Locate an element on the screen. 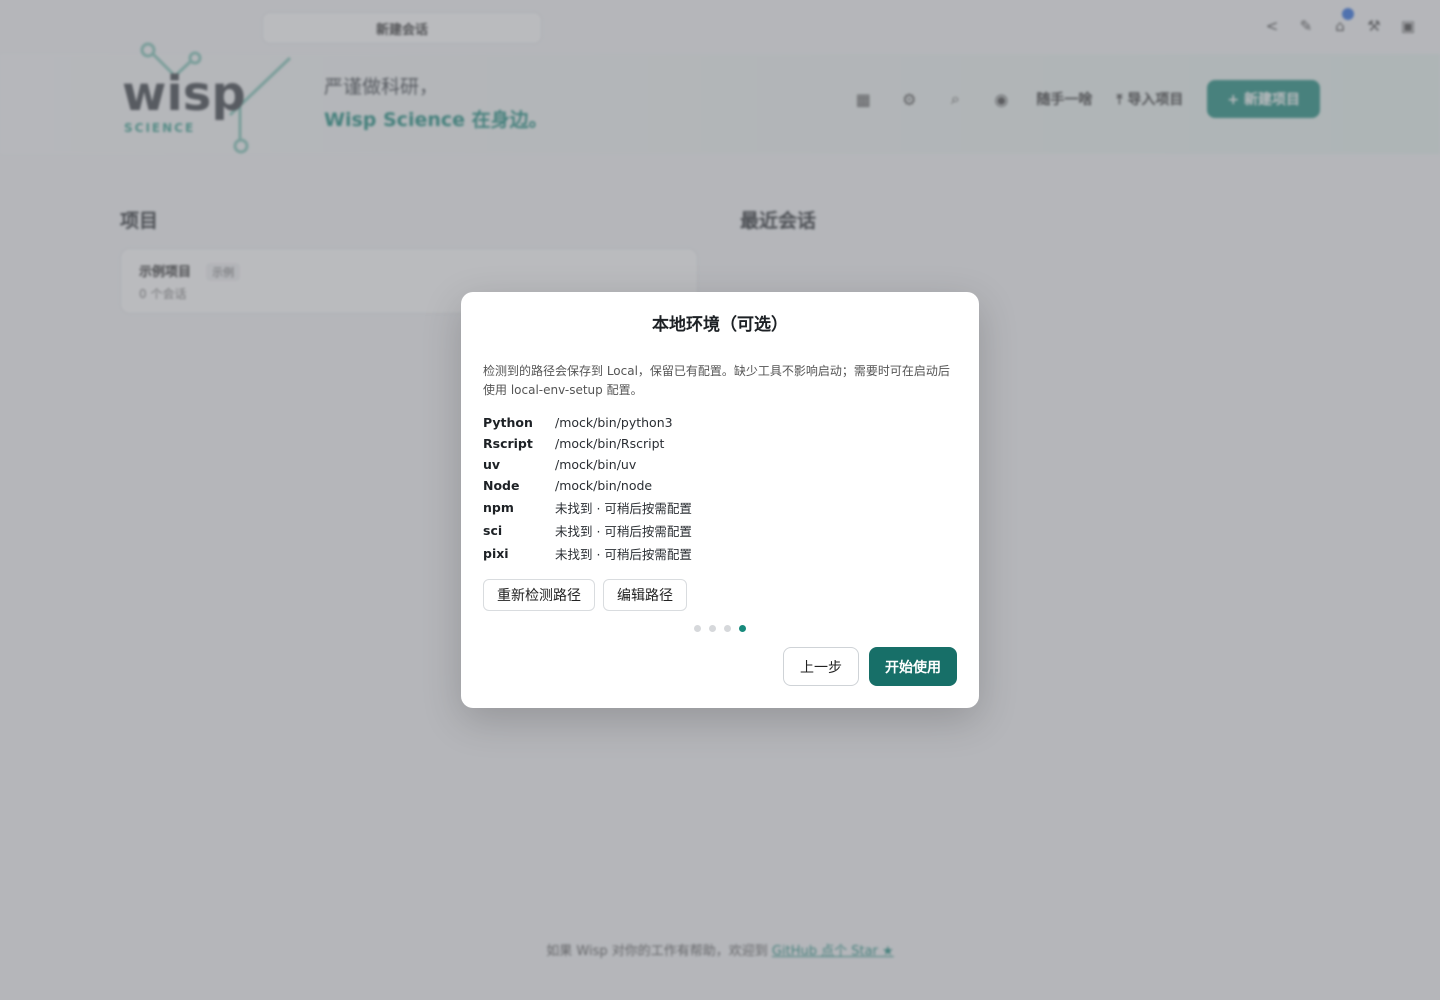 Image resolution: width=1440 pixels, height=1000 pixels. env-value: /mock/bin/python3 is located at coordinates (614, 422).